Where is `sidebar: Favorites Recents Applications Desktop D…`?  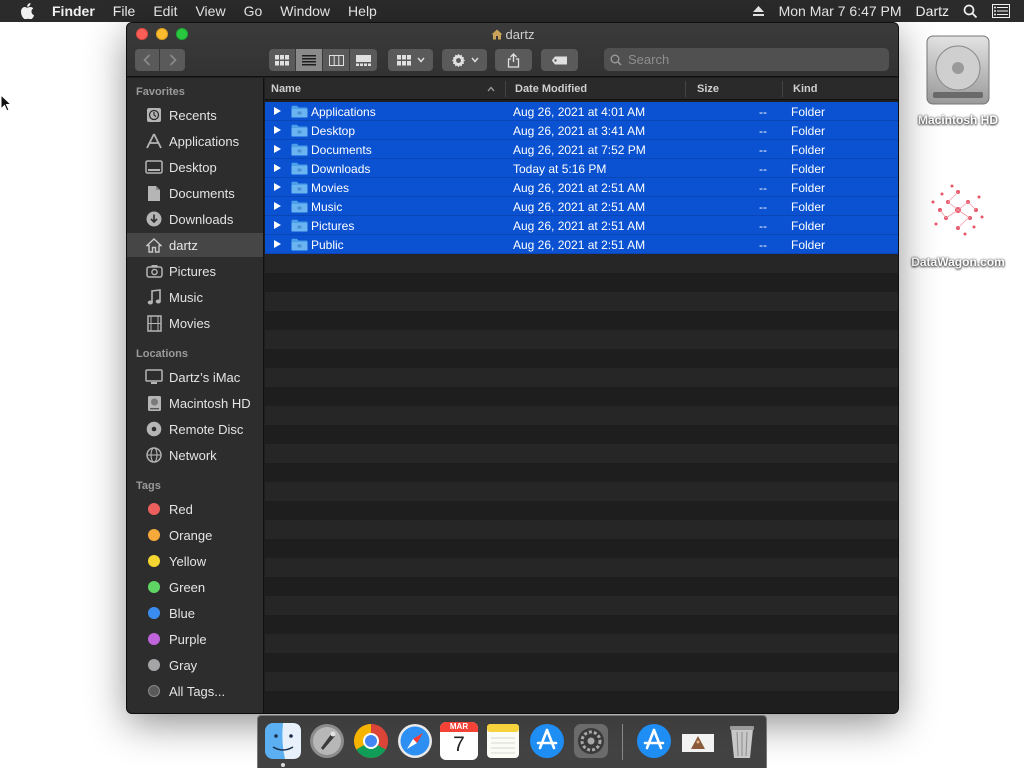
sidebar: Favorites Recents Applications Desktop D… is located at coordinates (195, 395).